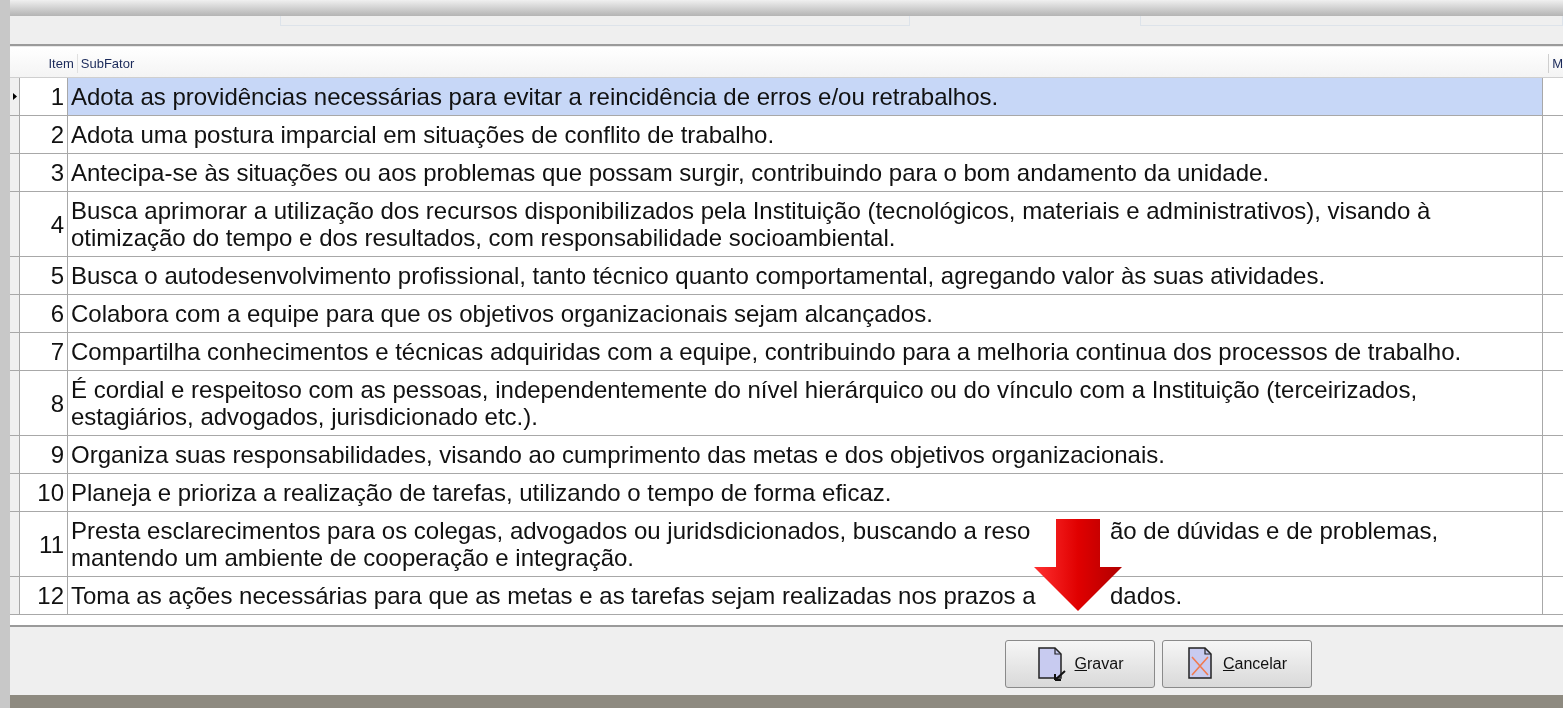 This screenshot has width=1563, height=708. Describe the element at coordinates (1146, 595) in the screenshot. I see `cell-text: dados.` at that location.